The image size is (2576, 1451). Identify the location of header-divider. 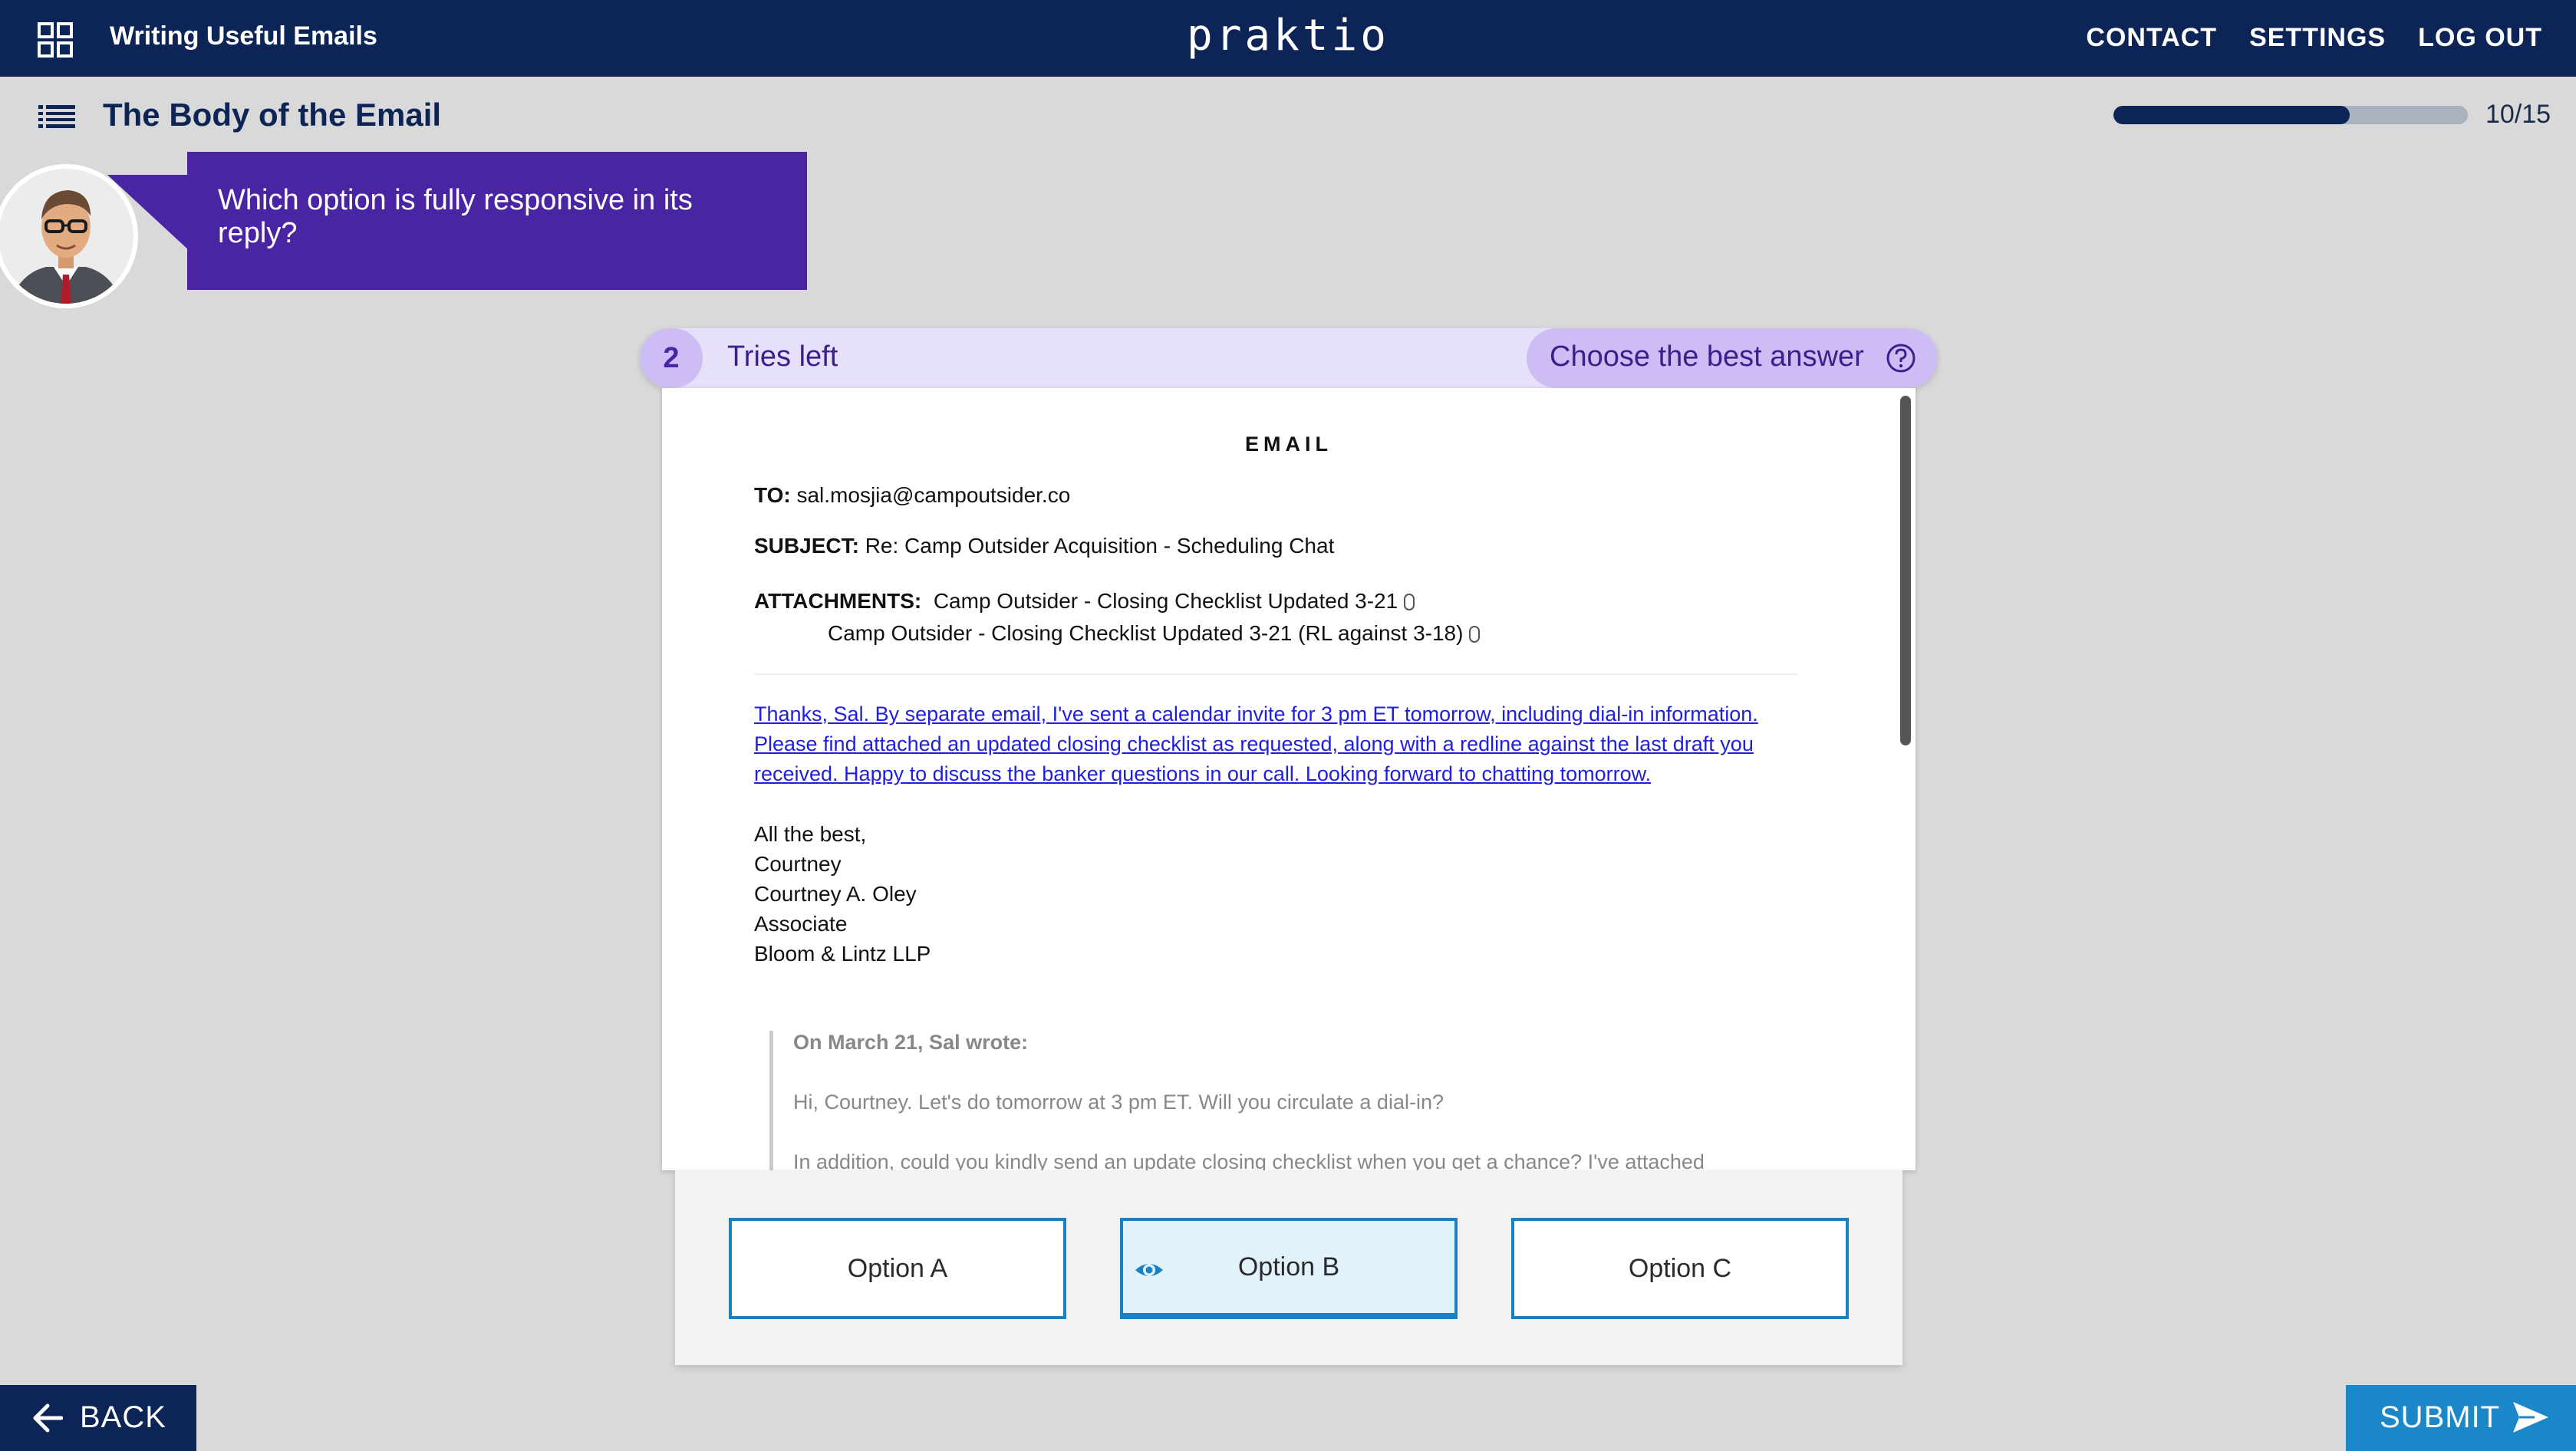
(1275, 674).